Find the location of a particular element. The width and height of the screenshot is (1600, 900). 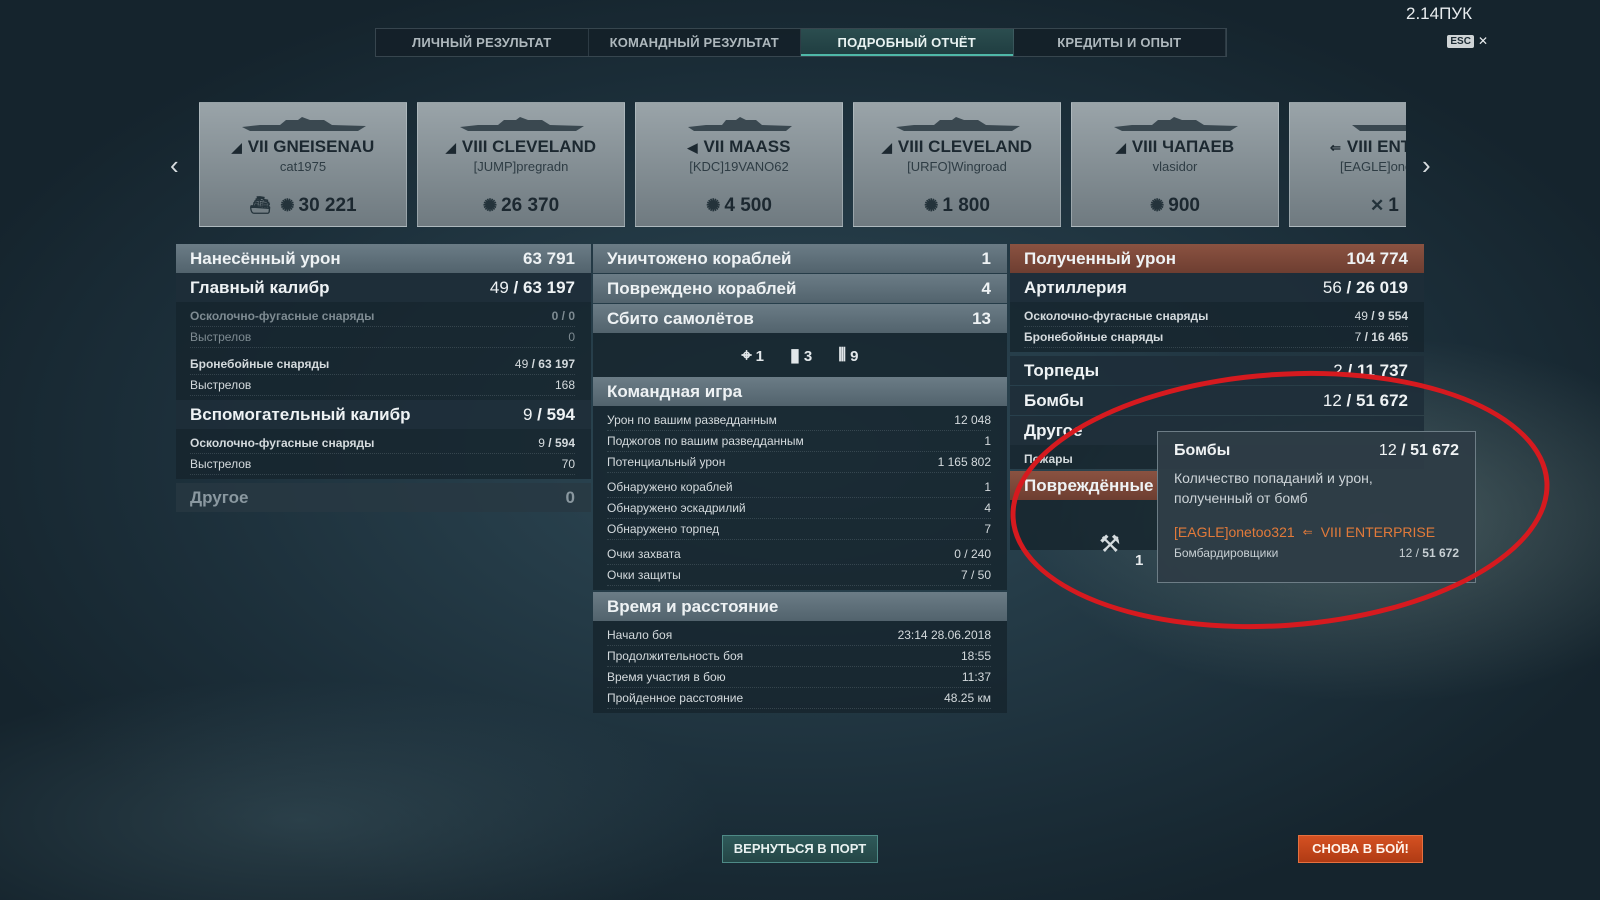

stat-row: Начало боя 23:14 28.06.2018 is located at coordinates (799, 635).